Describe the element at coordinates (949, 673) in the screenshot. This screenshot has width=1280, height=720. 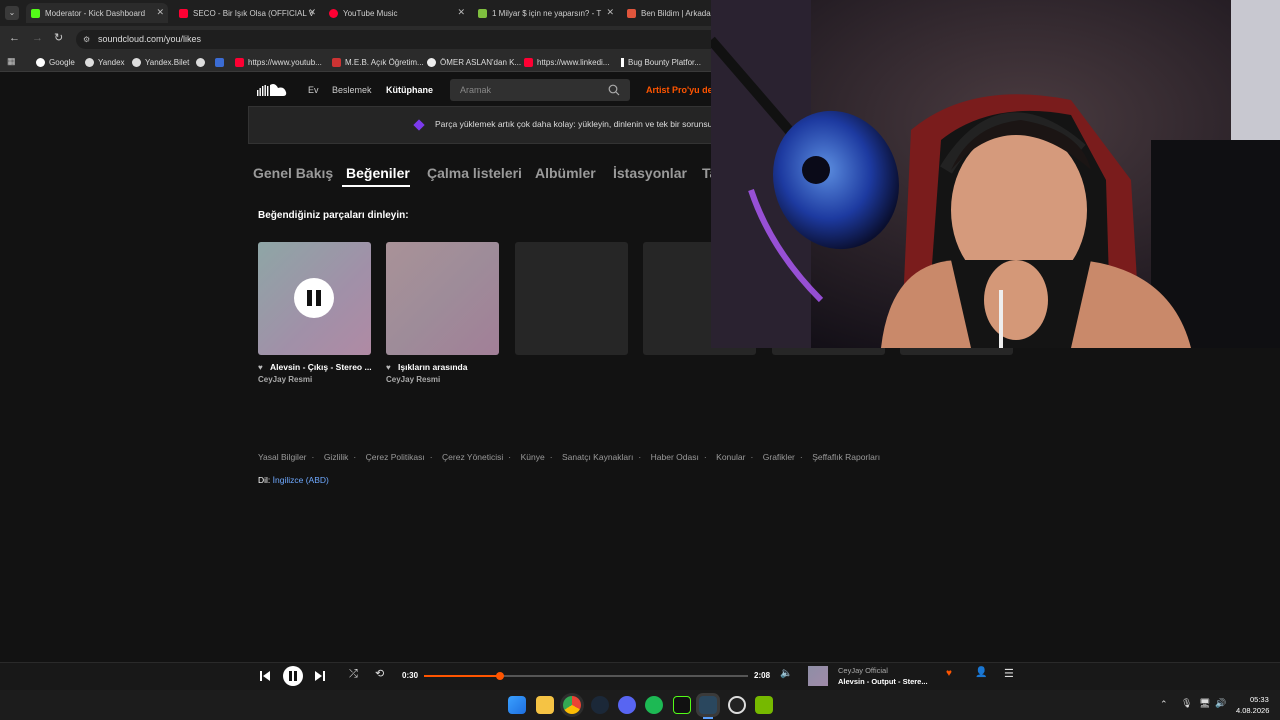
I see `like-icon: ♥` at that location.